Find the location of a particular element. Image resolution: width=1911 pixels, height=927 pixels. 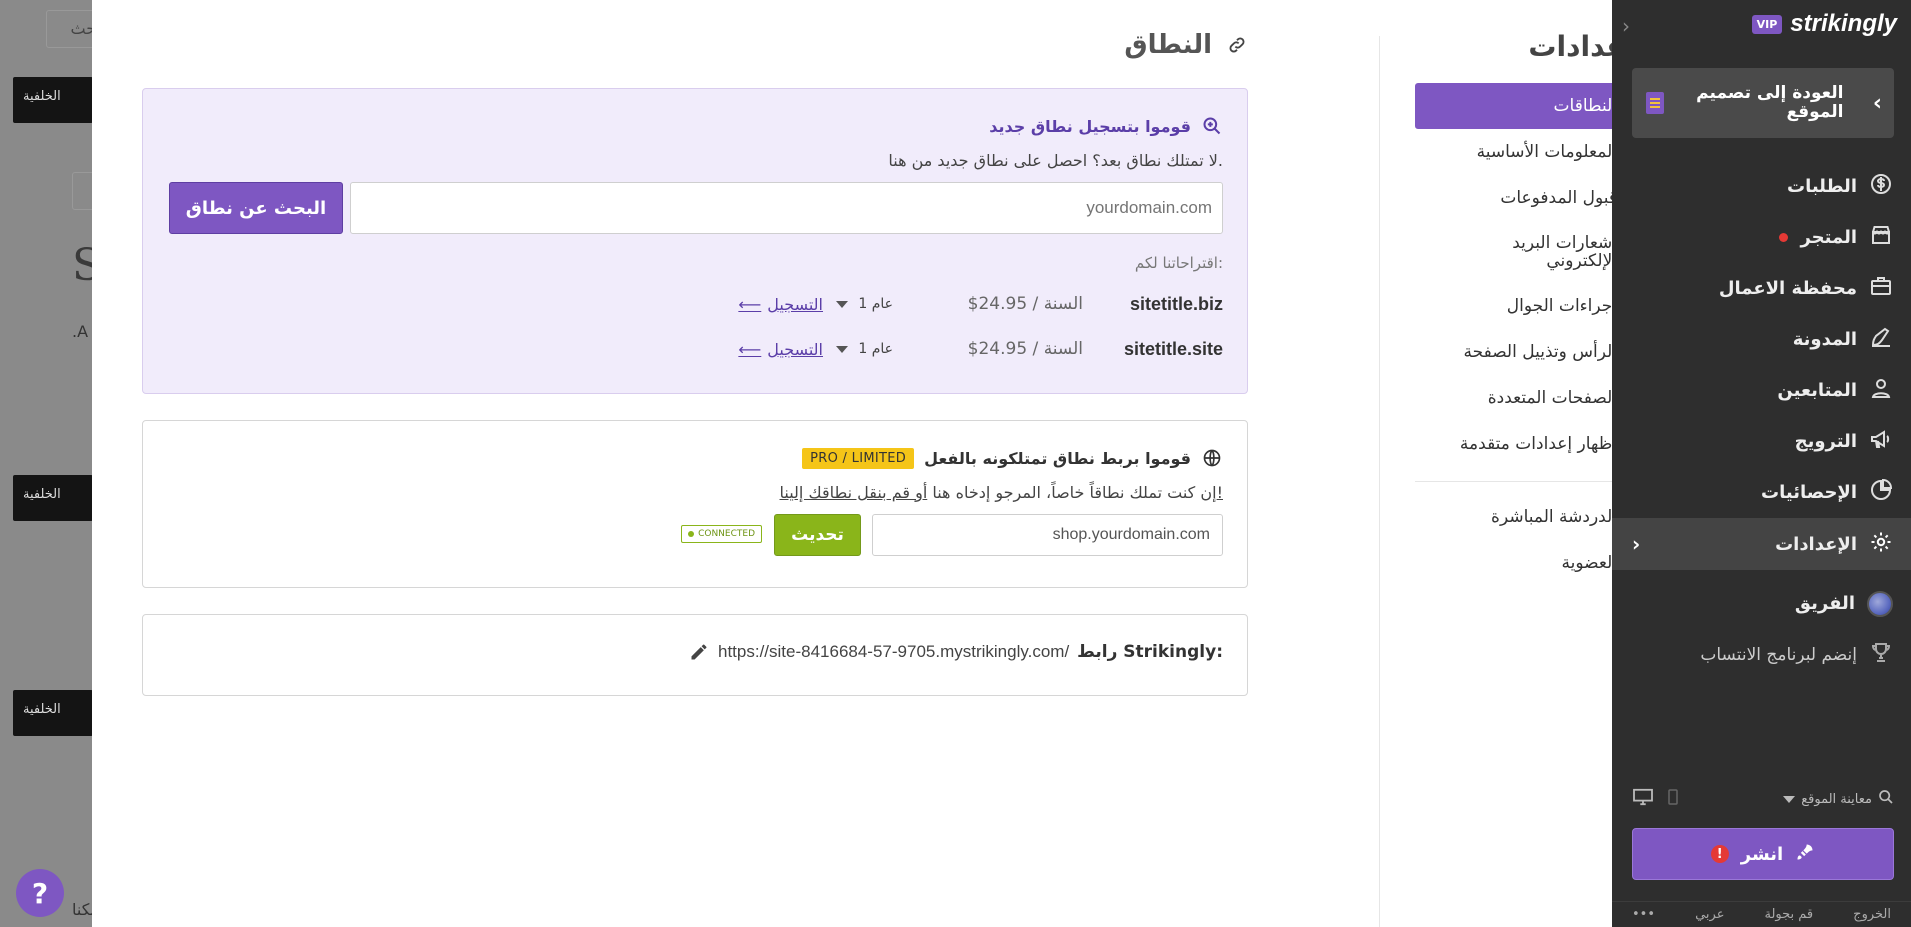

suggestion-domain: sitetitle.site is located at coordinates (1173, 348).